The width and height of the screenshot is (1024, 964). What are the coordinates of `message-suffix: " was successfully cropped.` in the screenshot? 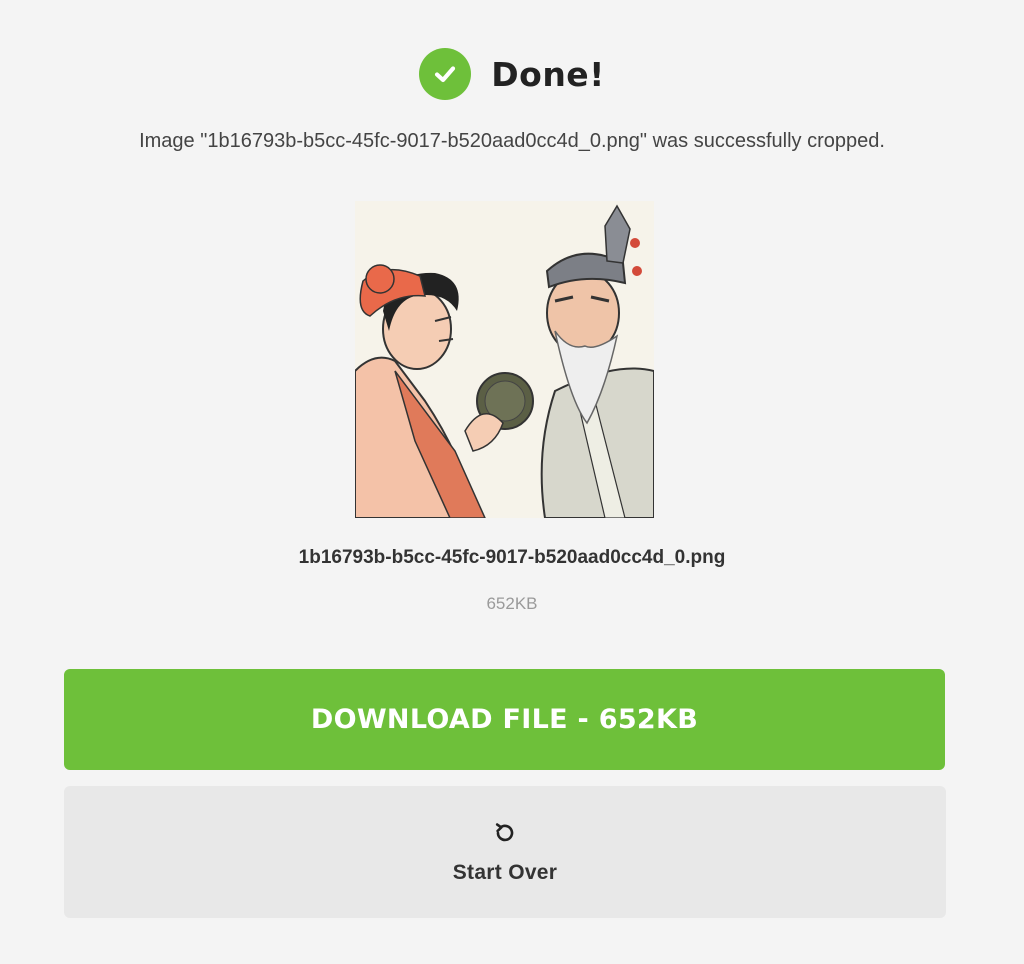 It's located at (762, 141).